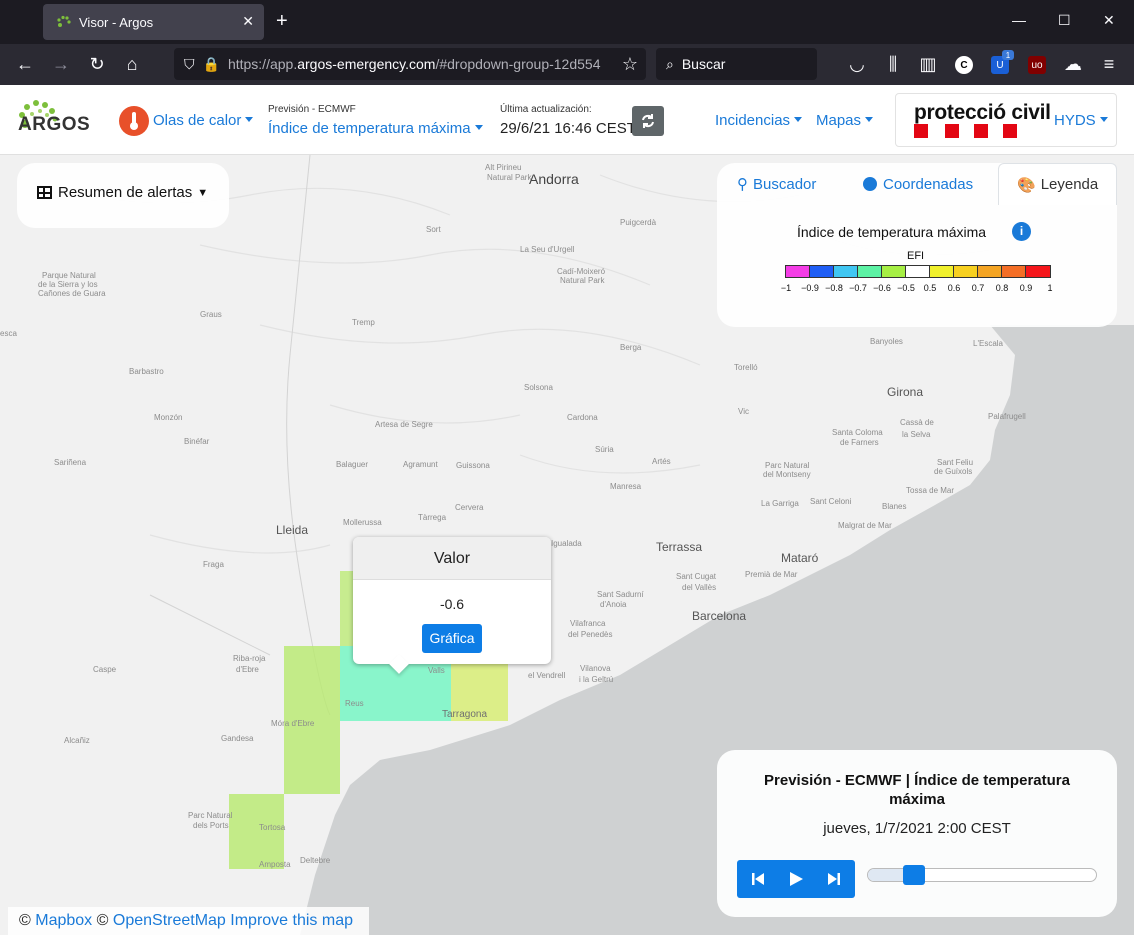 The image size is (1134, 935). I want to click on close-tab-icon: ✕, so click(248, 21).